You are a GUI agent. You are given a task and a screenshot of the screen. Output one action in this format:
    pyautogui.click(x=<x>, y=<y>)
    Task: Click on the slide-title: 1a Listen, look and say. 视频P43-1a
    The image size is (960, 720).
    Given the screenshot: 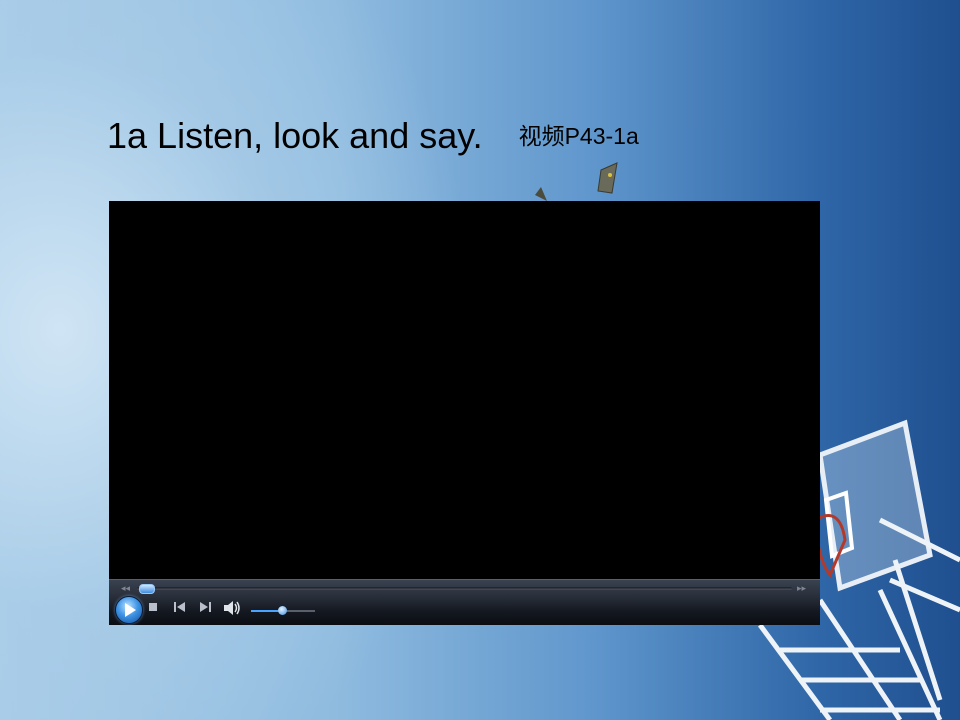 What is the action you would take?
    pyautogui.click(x=467, y=136)
    